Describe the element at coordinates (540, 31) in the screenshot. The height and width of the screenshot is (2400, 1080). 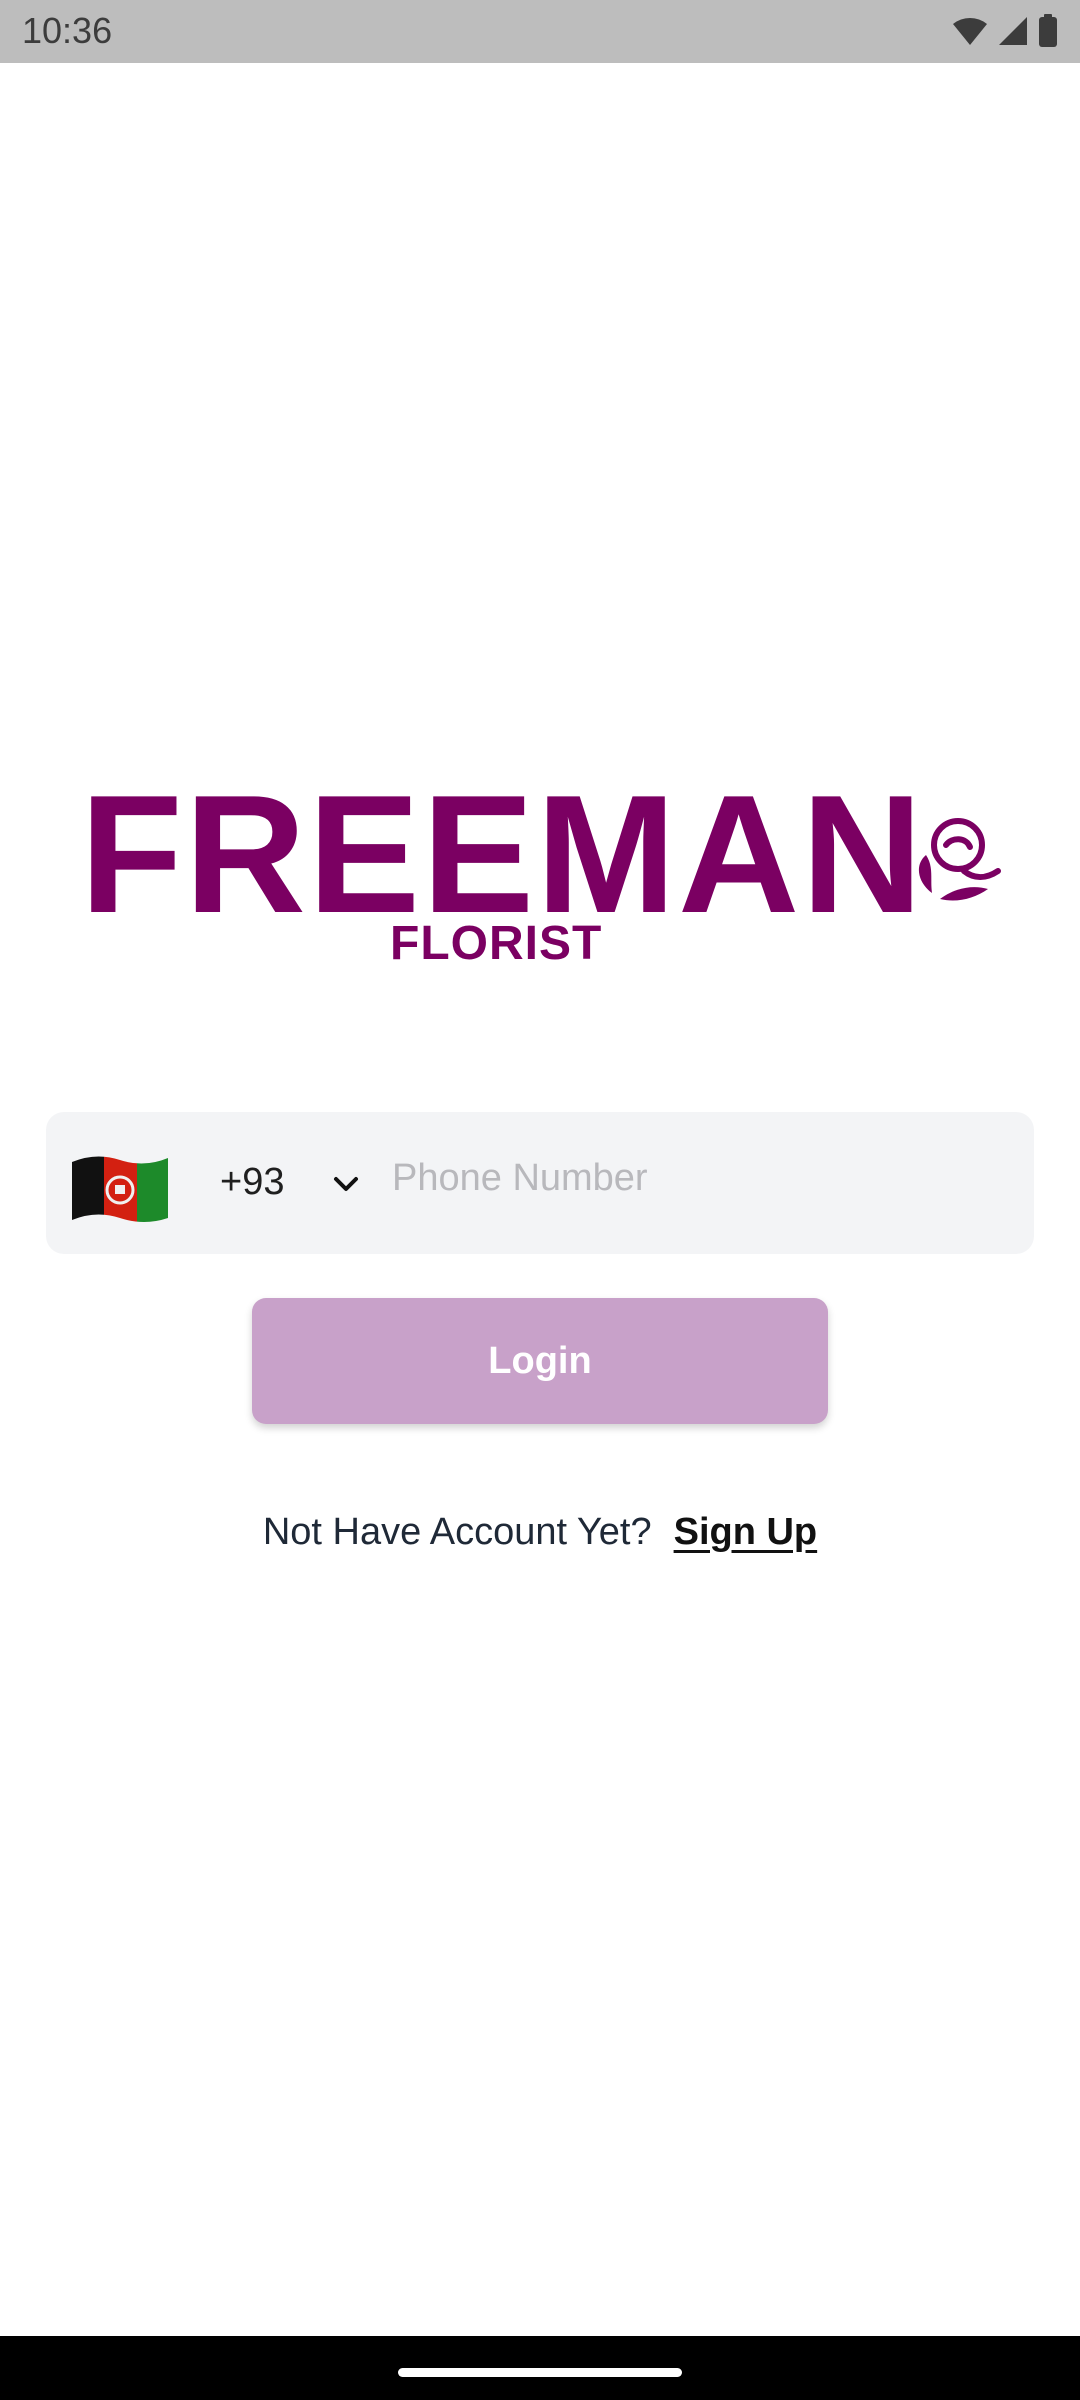
I see `status-bar: 10:36` at that location.